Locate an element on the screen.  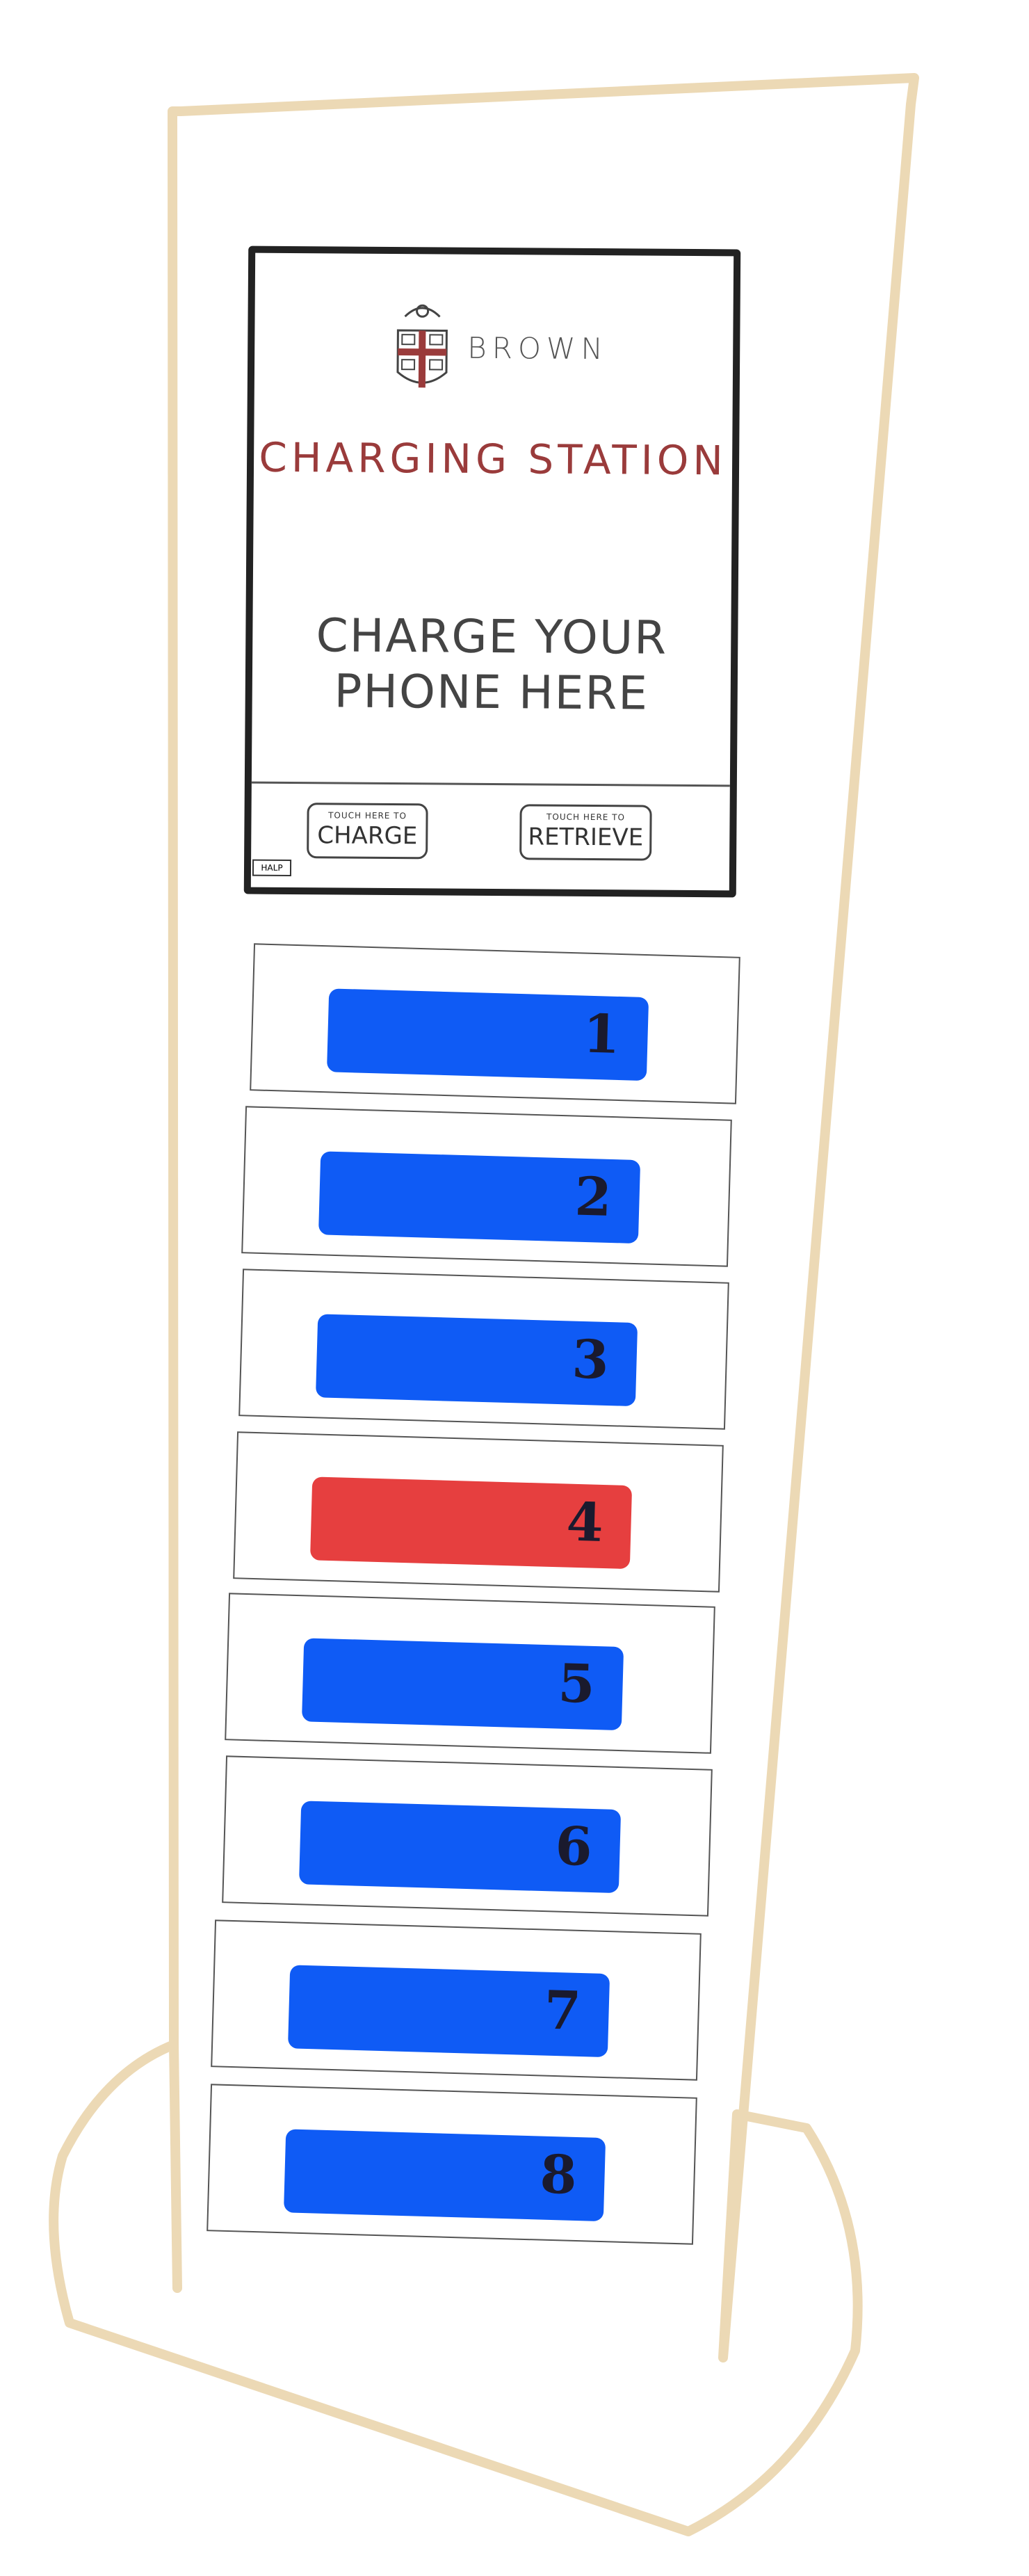
locker-slot: 7 is located at coordinates (448, 2011).